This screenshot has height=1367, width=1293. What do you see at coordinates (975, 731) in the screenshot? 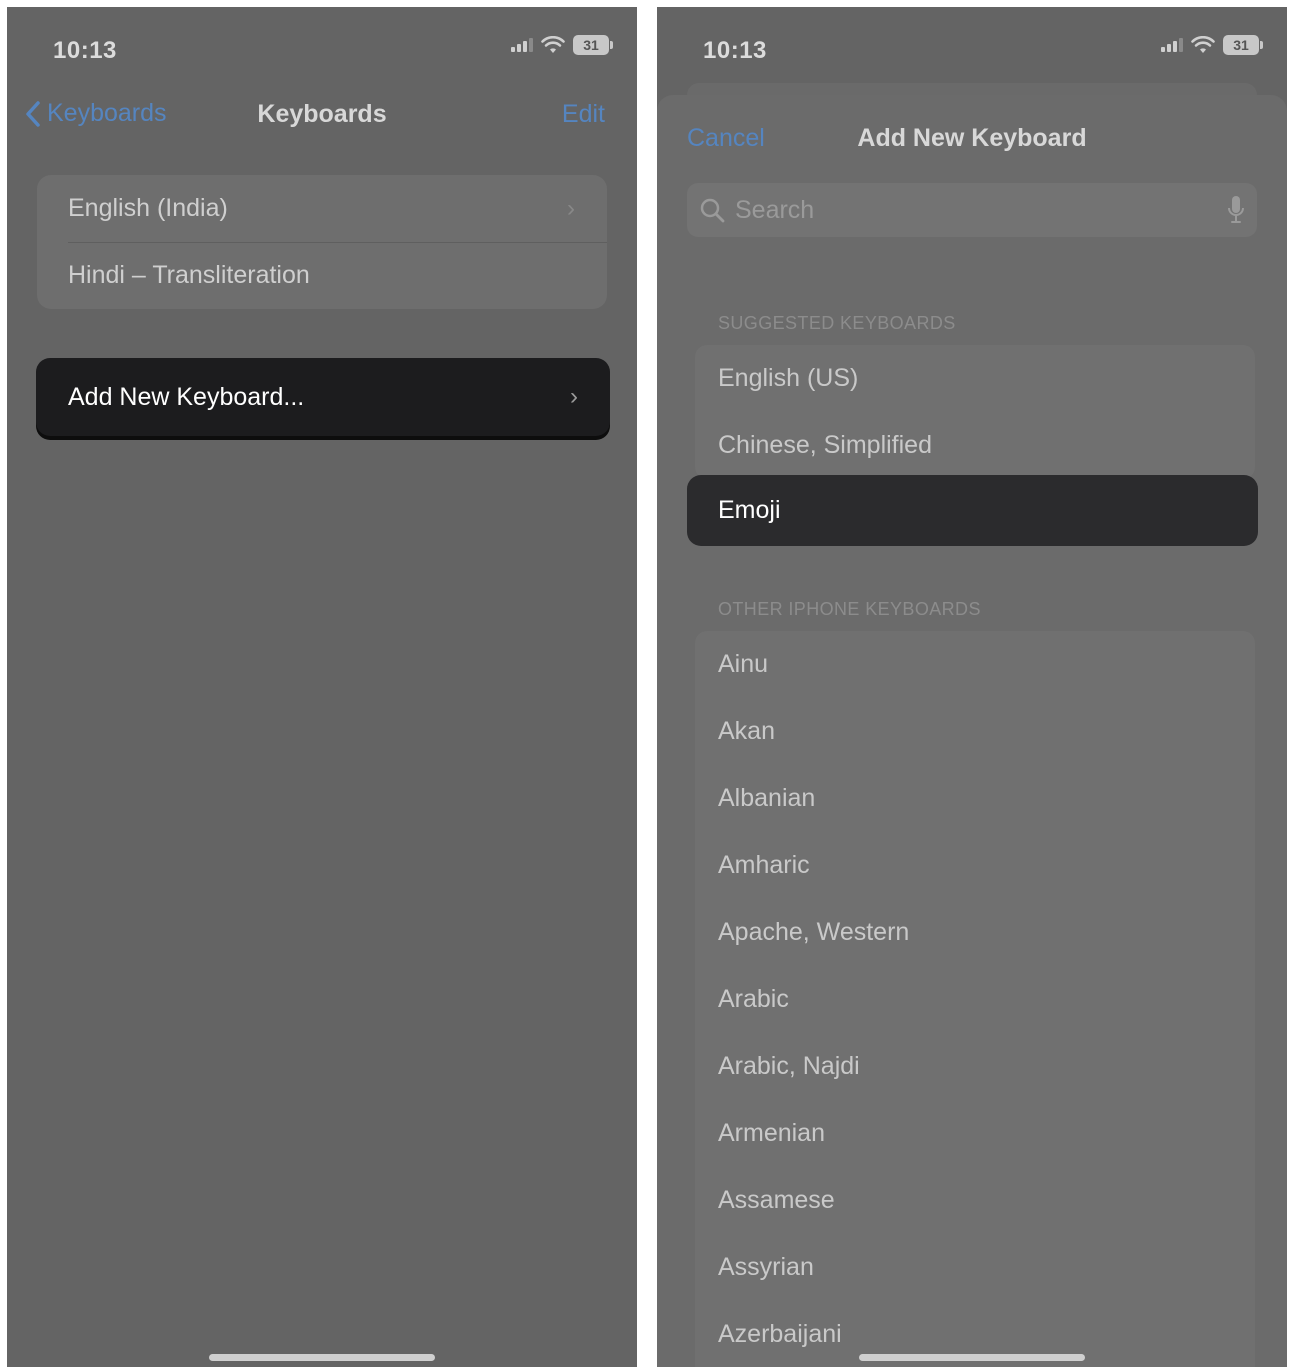
I see `keyboard-option: Akan` at bounding box center [975, 731].